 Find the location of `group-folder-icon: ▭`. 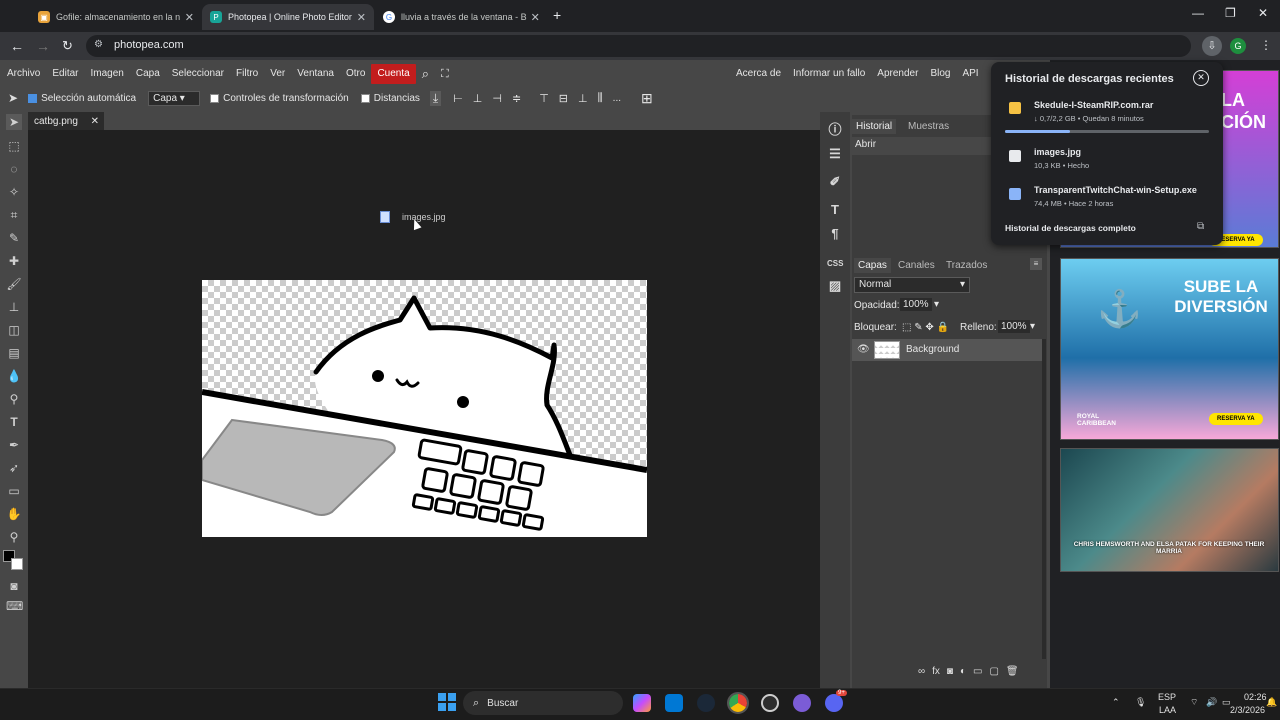

group-folder-icon: ▭ is located at coordinates (977, 671).